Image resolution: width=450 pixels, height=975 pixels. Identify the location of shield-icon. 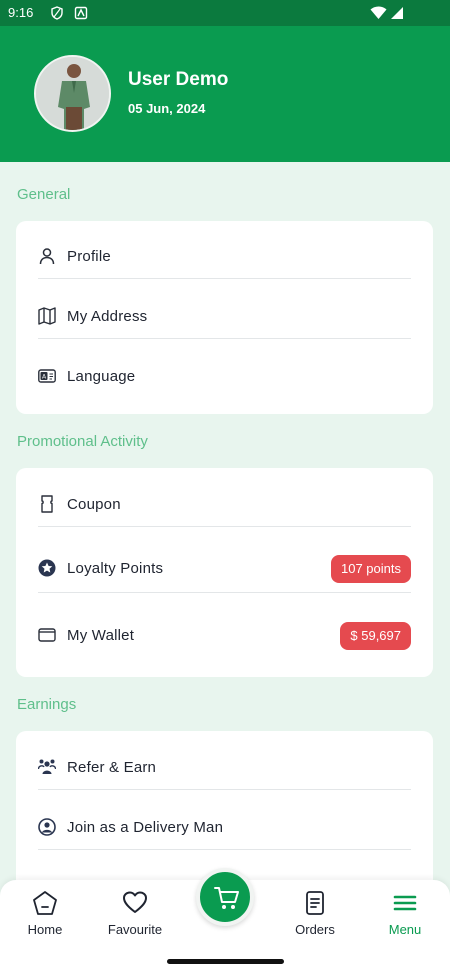
(57, 13).